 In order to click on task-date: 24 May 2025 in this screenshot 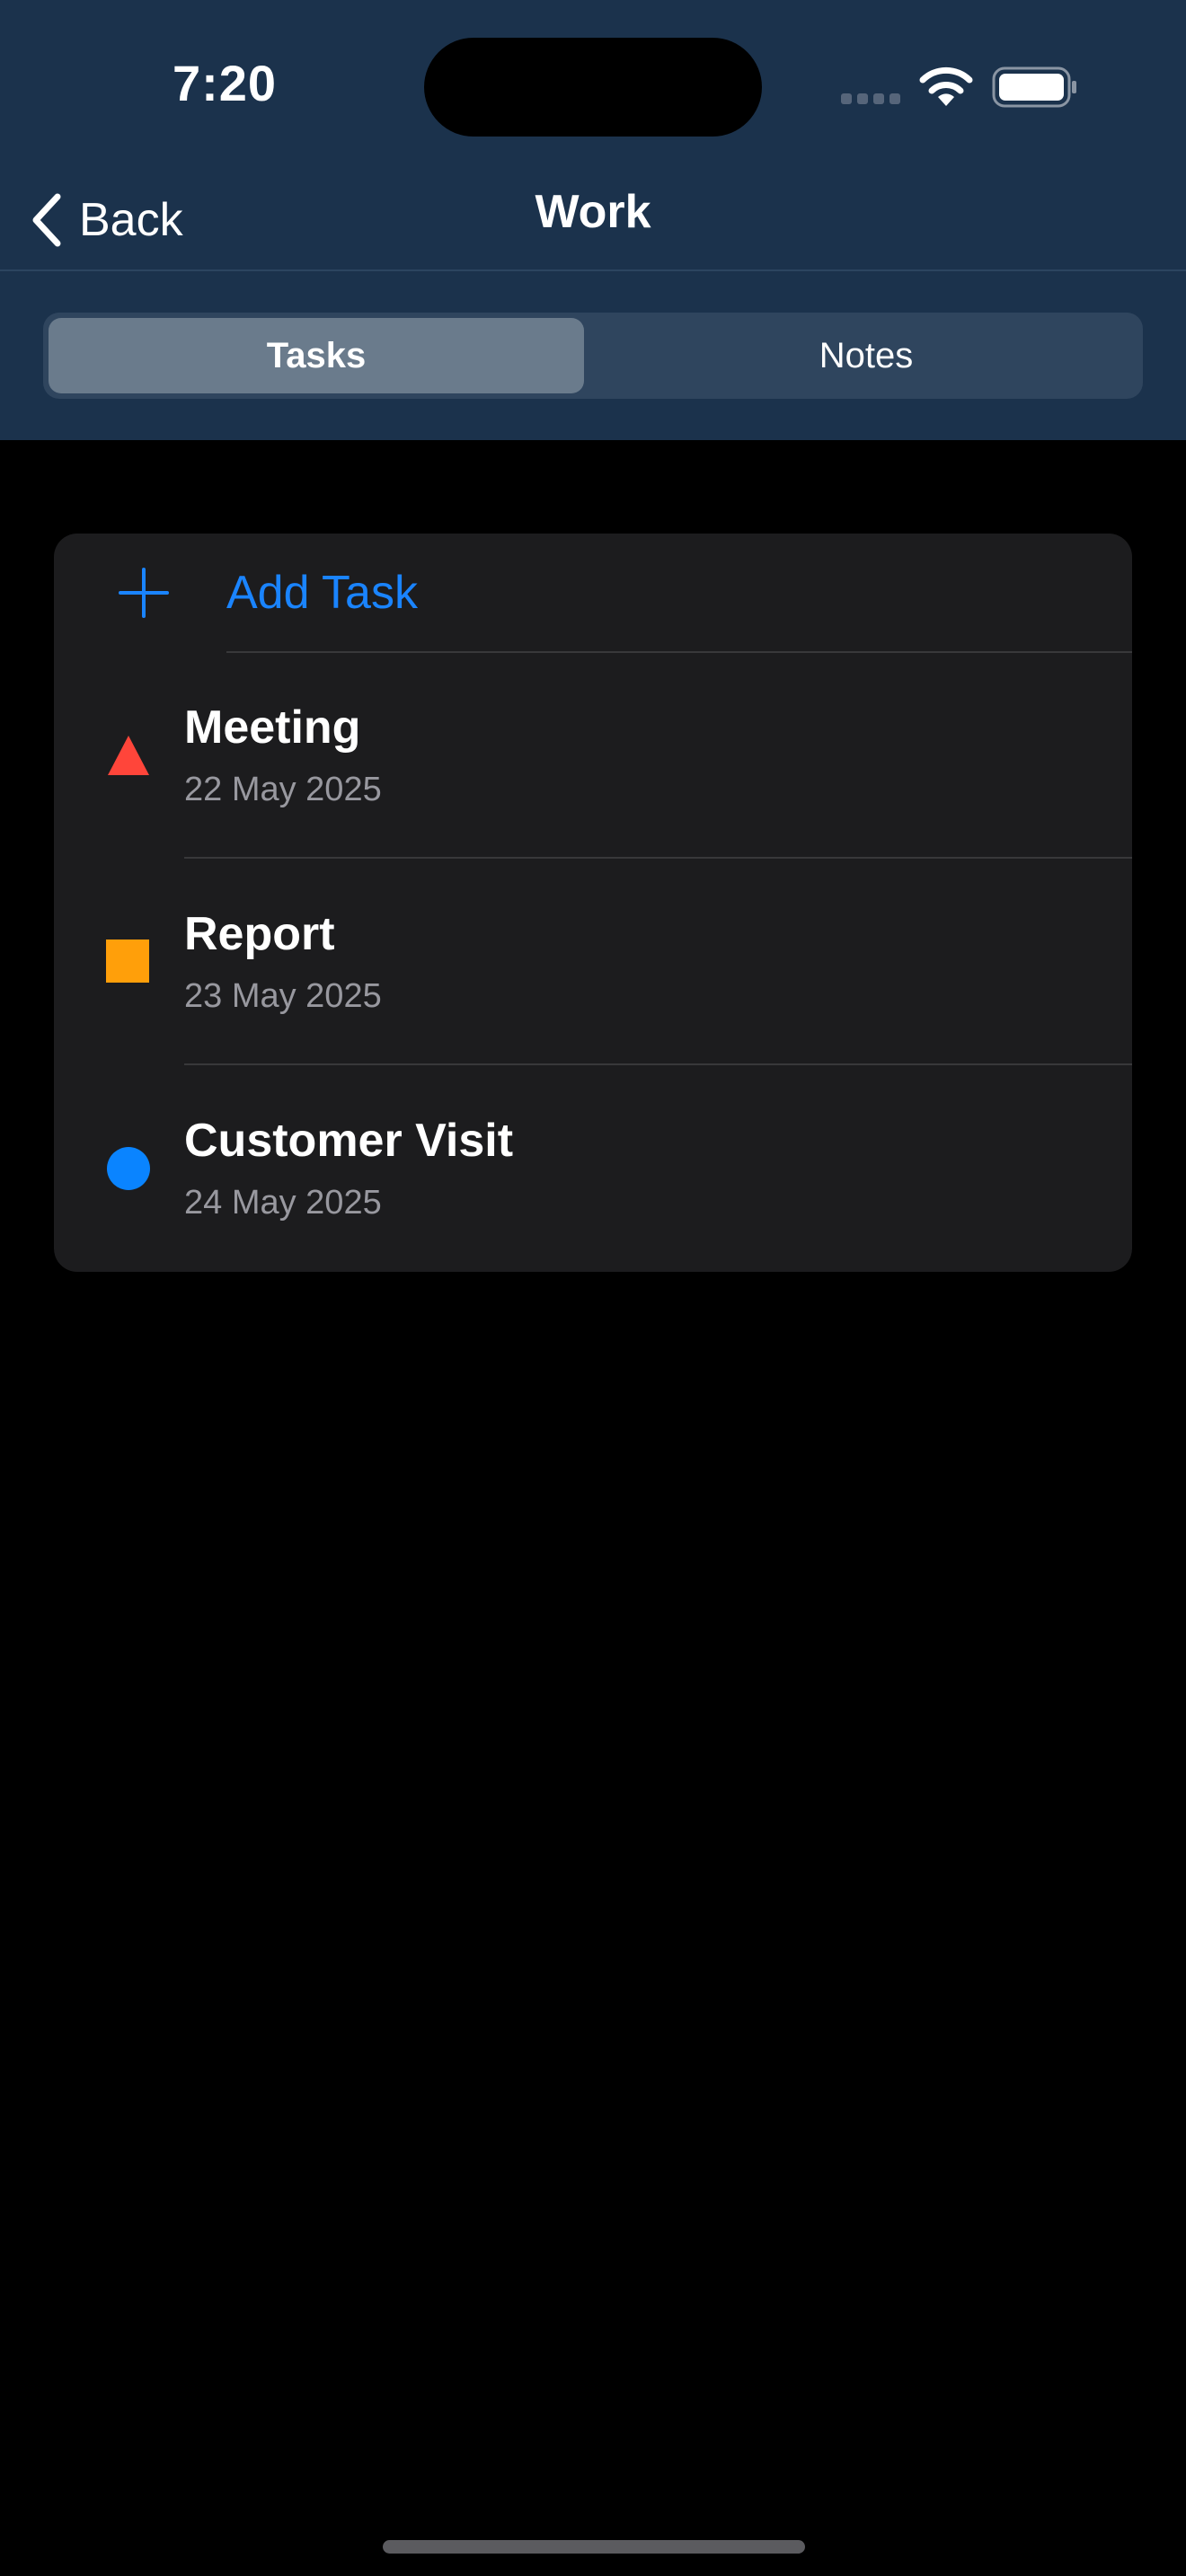, I will do `click(283, 1203)`.